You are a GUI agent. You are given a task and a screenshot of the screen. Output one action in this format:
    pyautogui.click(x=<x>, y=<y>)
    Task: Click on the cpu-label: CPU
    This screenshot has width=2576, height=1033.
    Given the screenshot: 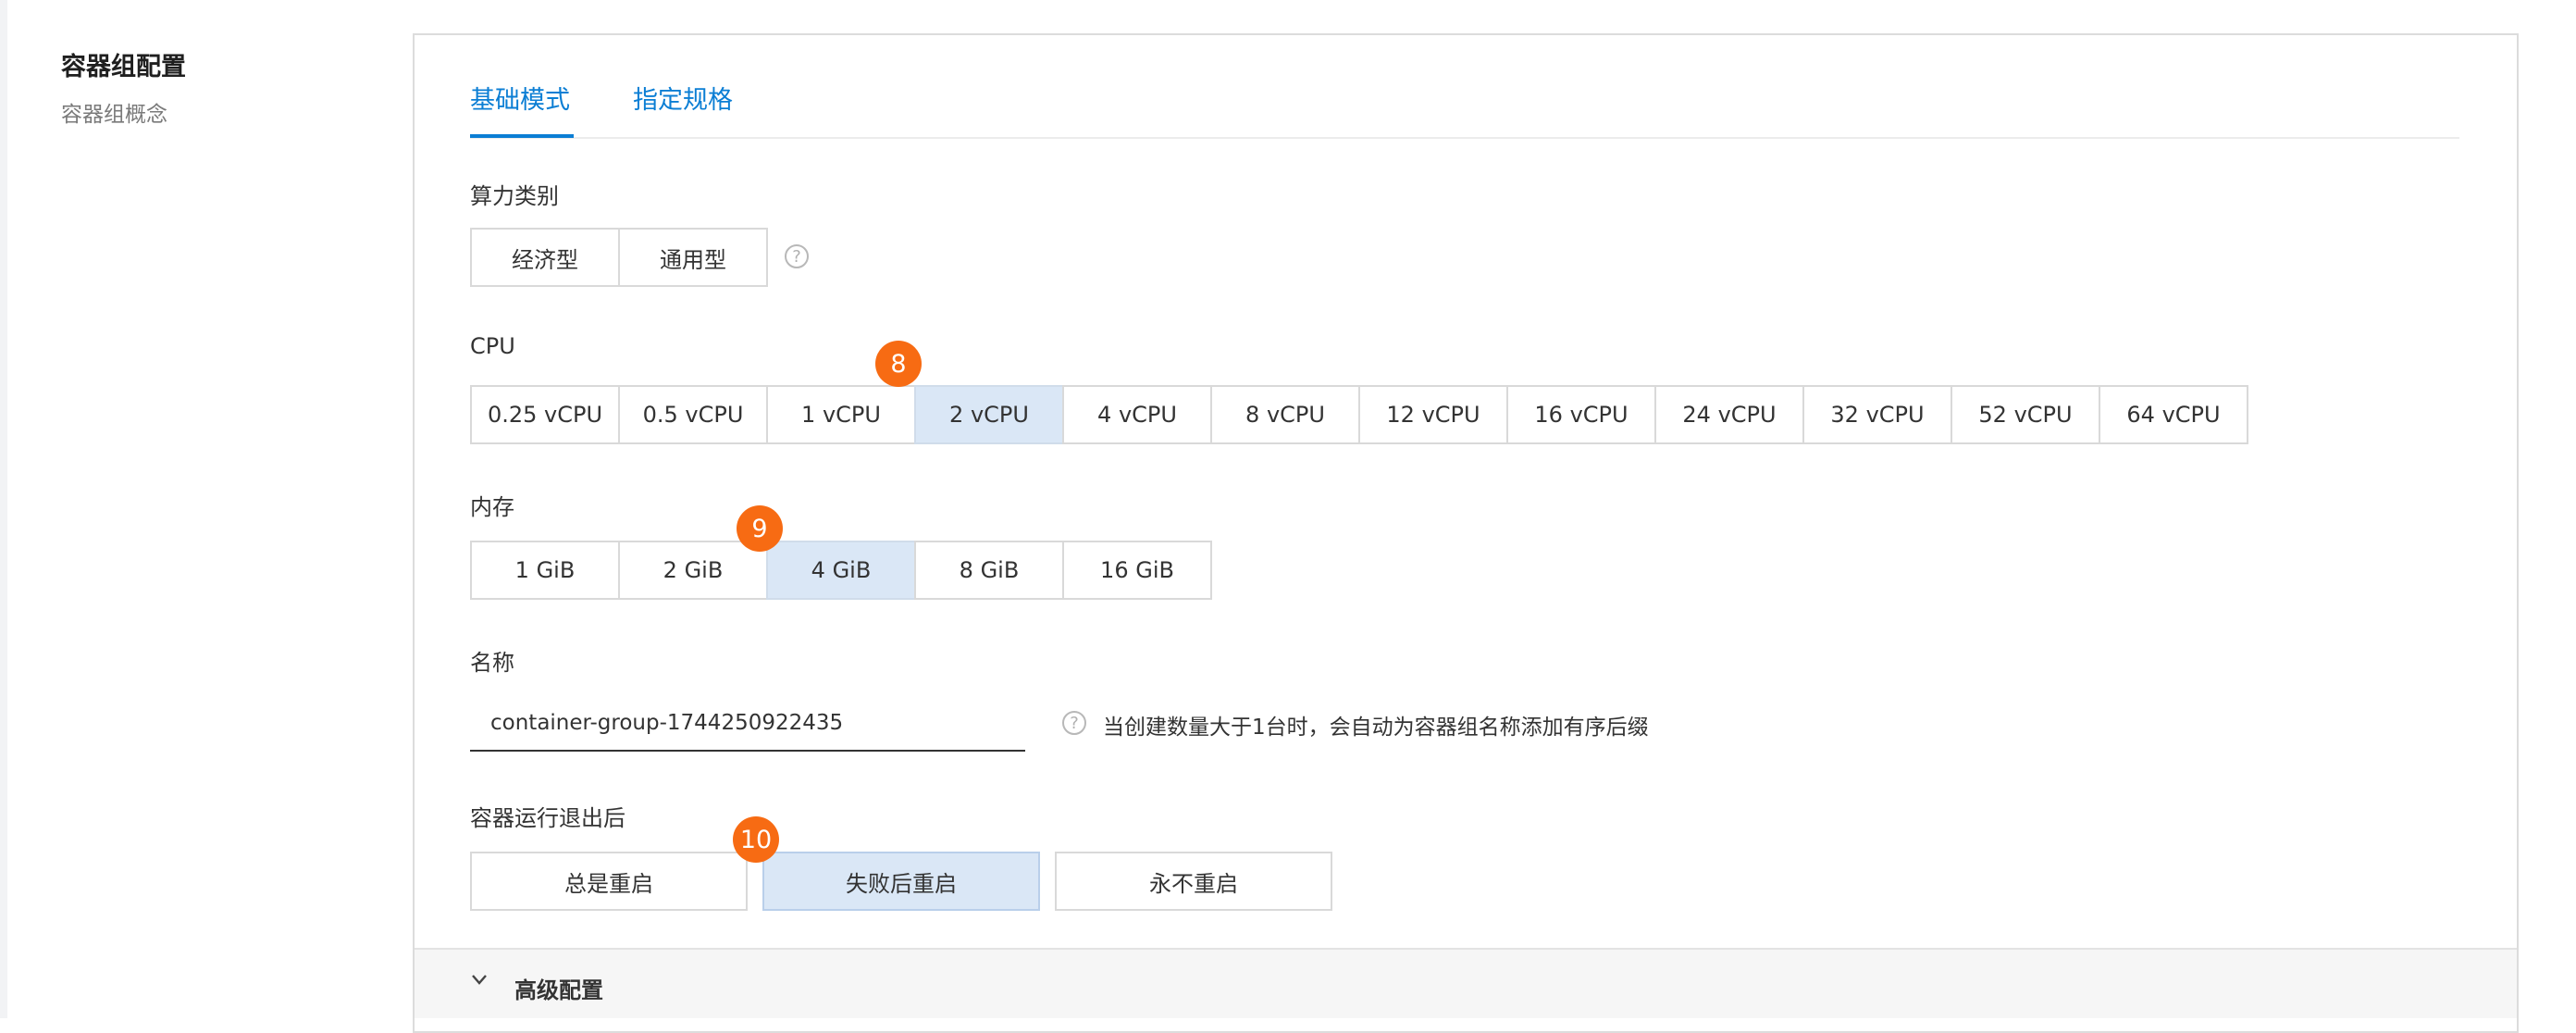 What is the action you would take?
    pyautogui.click(x=493, y=346)
    